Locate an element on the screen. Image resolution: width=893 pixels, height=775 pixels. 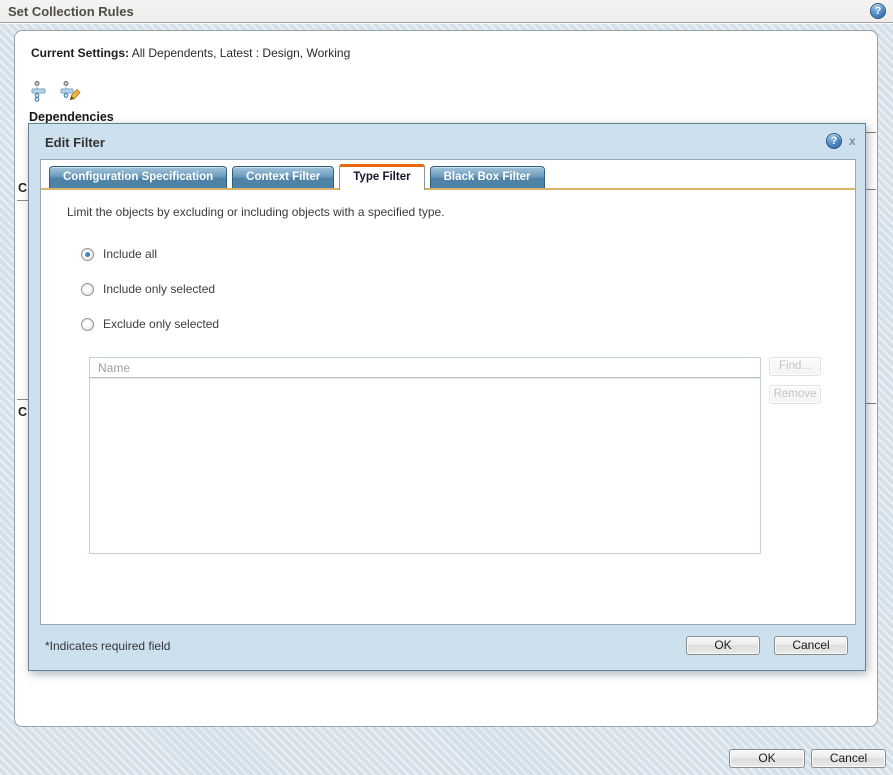
edit-dependencies-tree-icon is located at coordinates (71, 91).